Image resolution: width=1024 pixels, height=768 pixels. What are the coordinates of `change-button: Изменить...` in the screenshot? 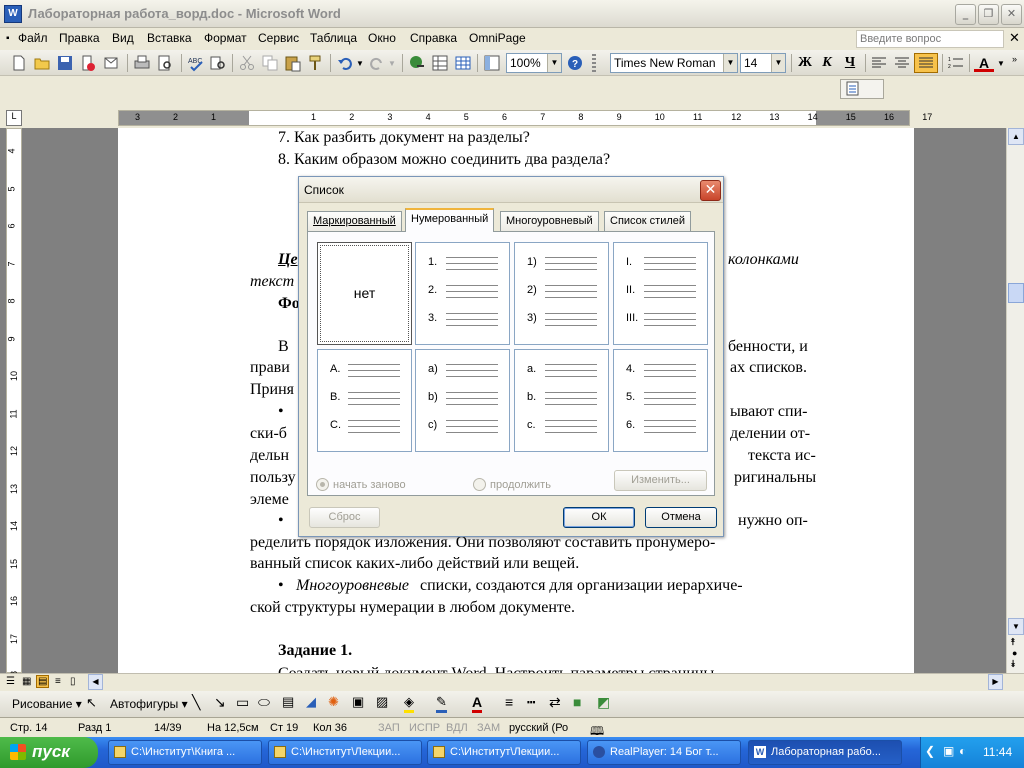 It's located at (660, 480).